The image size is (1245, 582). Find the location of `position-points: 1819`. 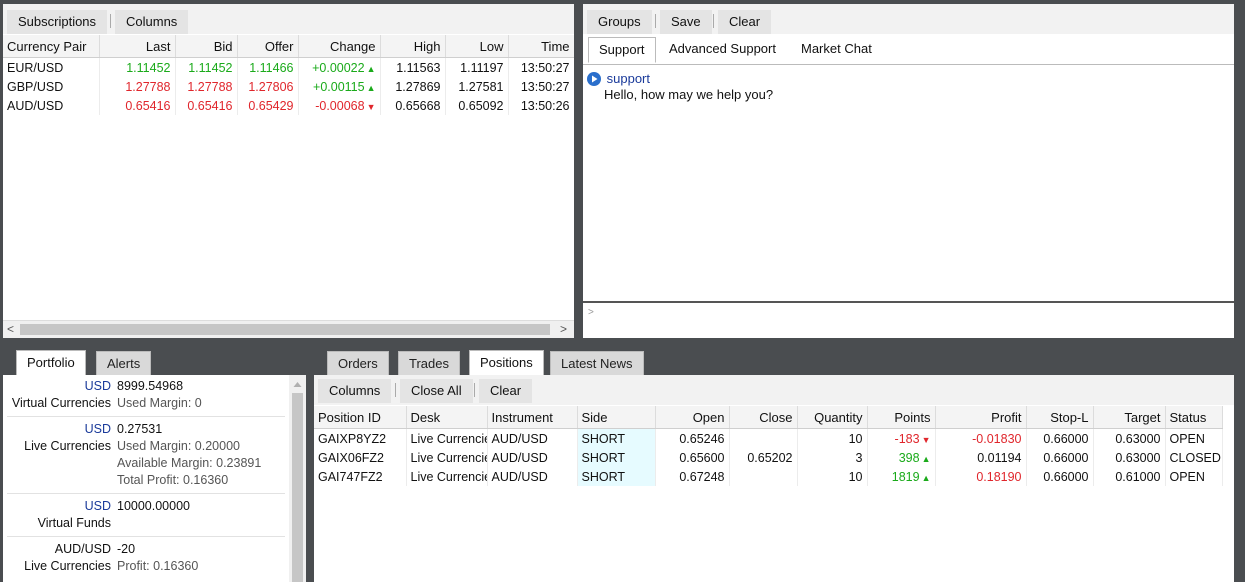

position-points: 1819 is located at coordinates (905, 476).